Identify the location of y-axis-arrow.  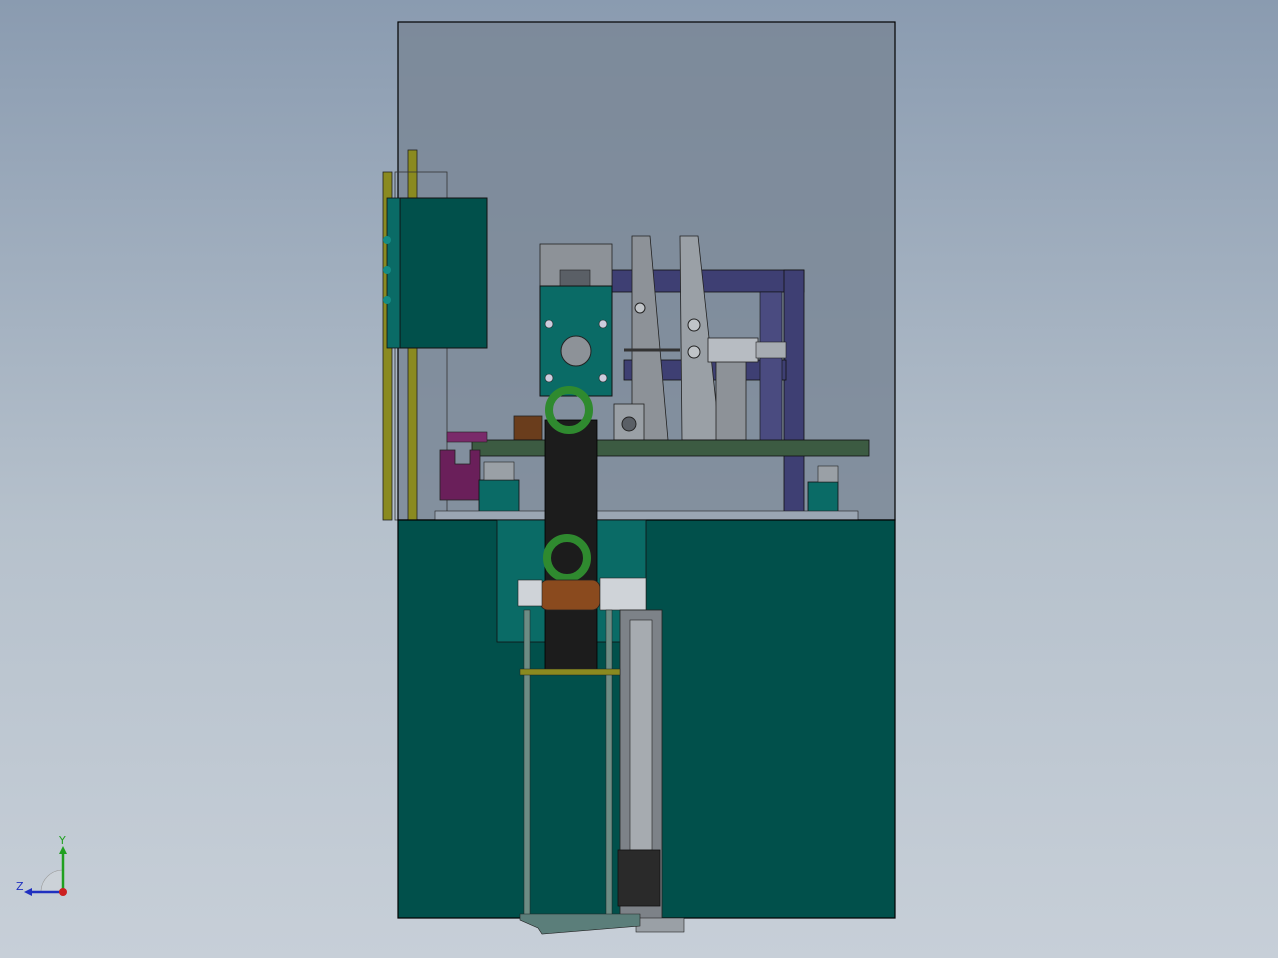
(63, 850).